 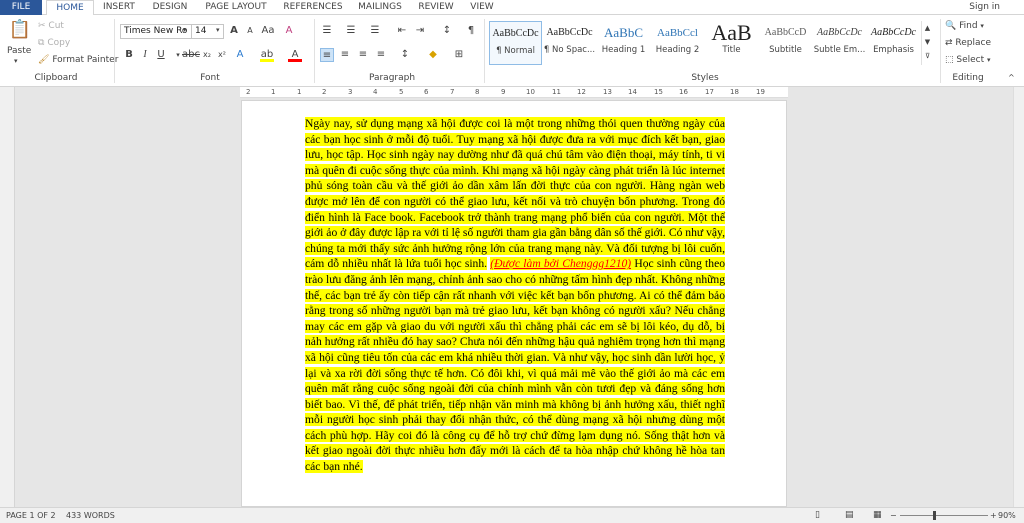 I want to click on decrease-indent-icon: ⇤, so click(x=402, y=31).